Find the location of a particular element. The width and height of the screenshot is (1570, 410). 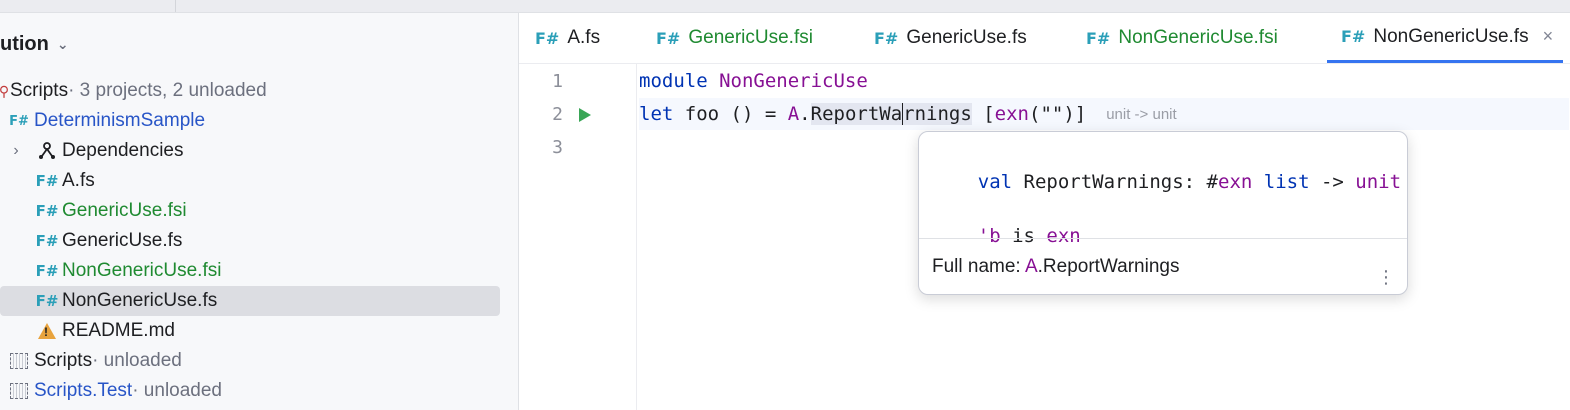

solution-panel-title: ution ⌄ is located at coordinates (34, 44).